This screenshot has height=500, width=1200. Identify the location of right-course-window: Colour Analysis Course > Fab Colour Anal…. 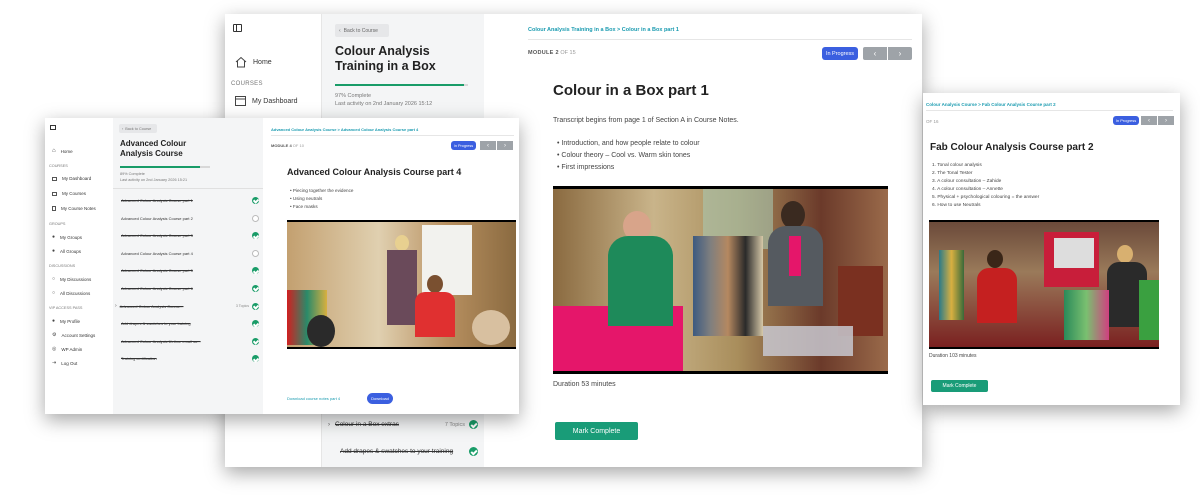
(1051, 249).